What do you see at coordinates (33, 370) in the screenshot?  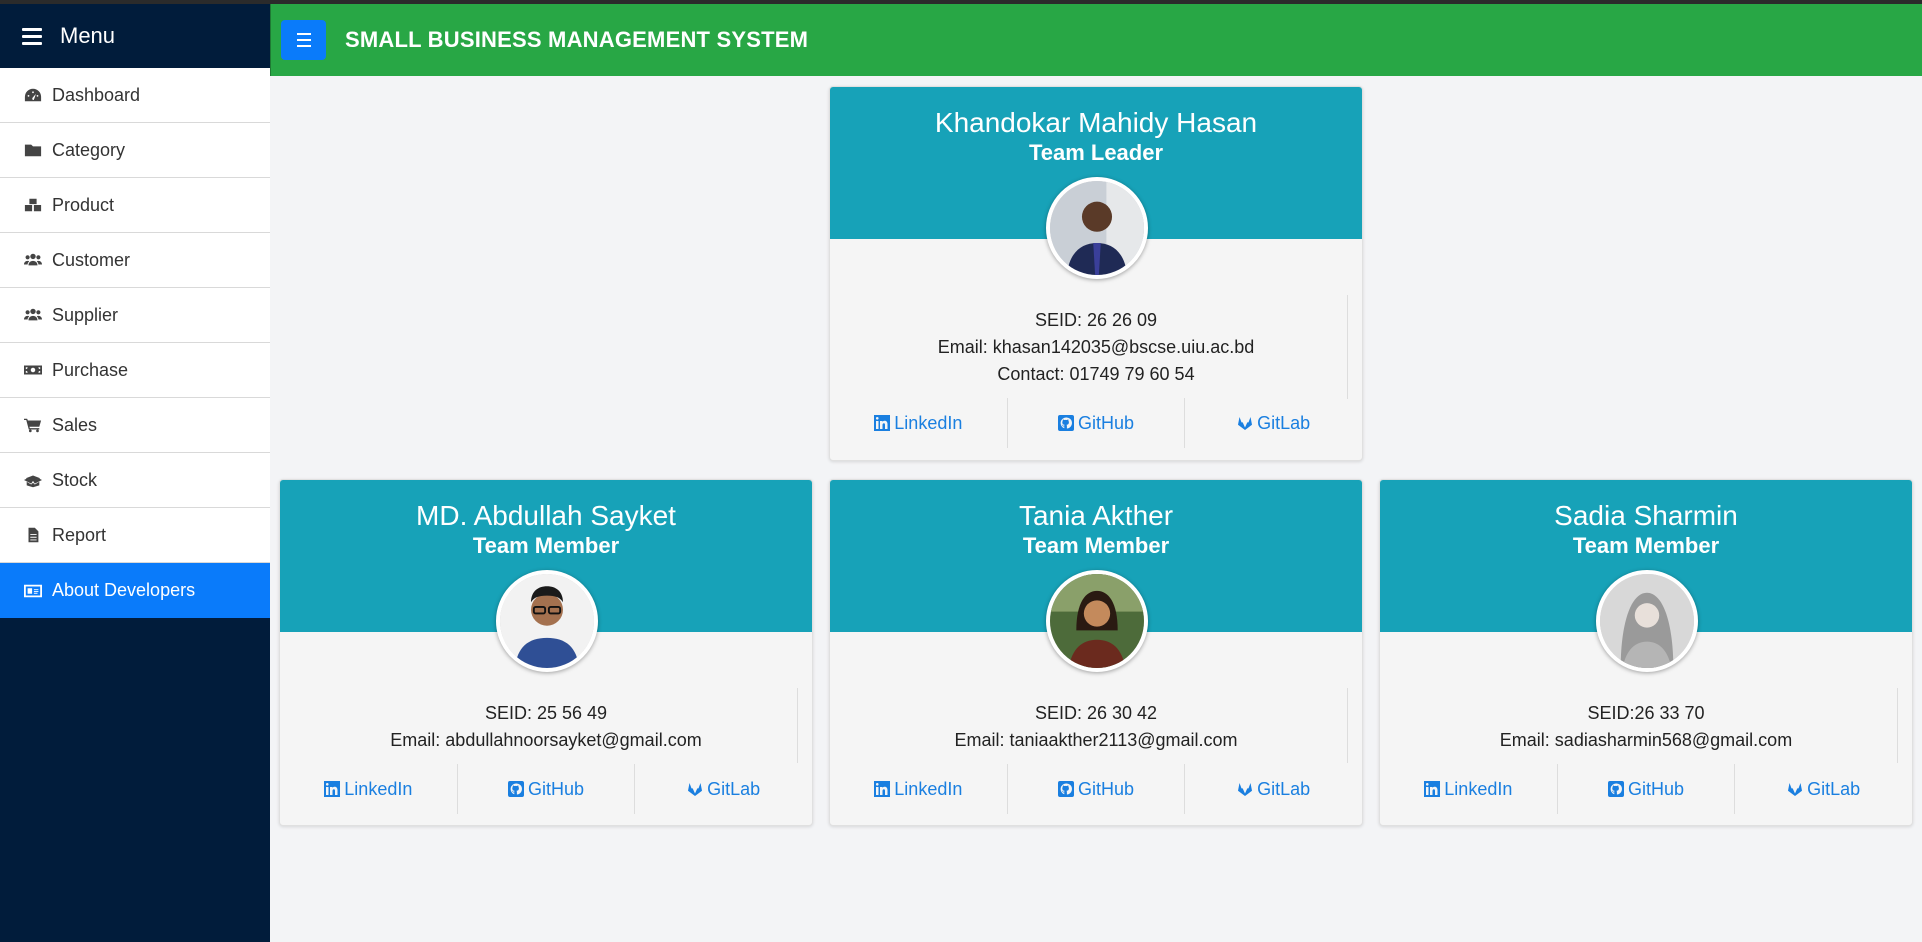 I see `money-icon` at bounding box center [33, 370].